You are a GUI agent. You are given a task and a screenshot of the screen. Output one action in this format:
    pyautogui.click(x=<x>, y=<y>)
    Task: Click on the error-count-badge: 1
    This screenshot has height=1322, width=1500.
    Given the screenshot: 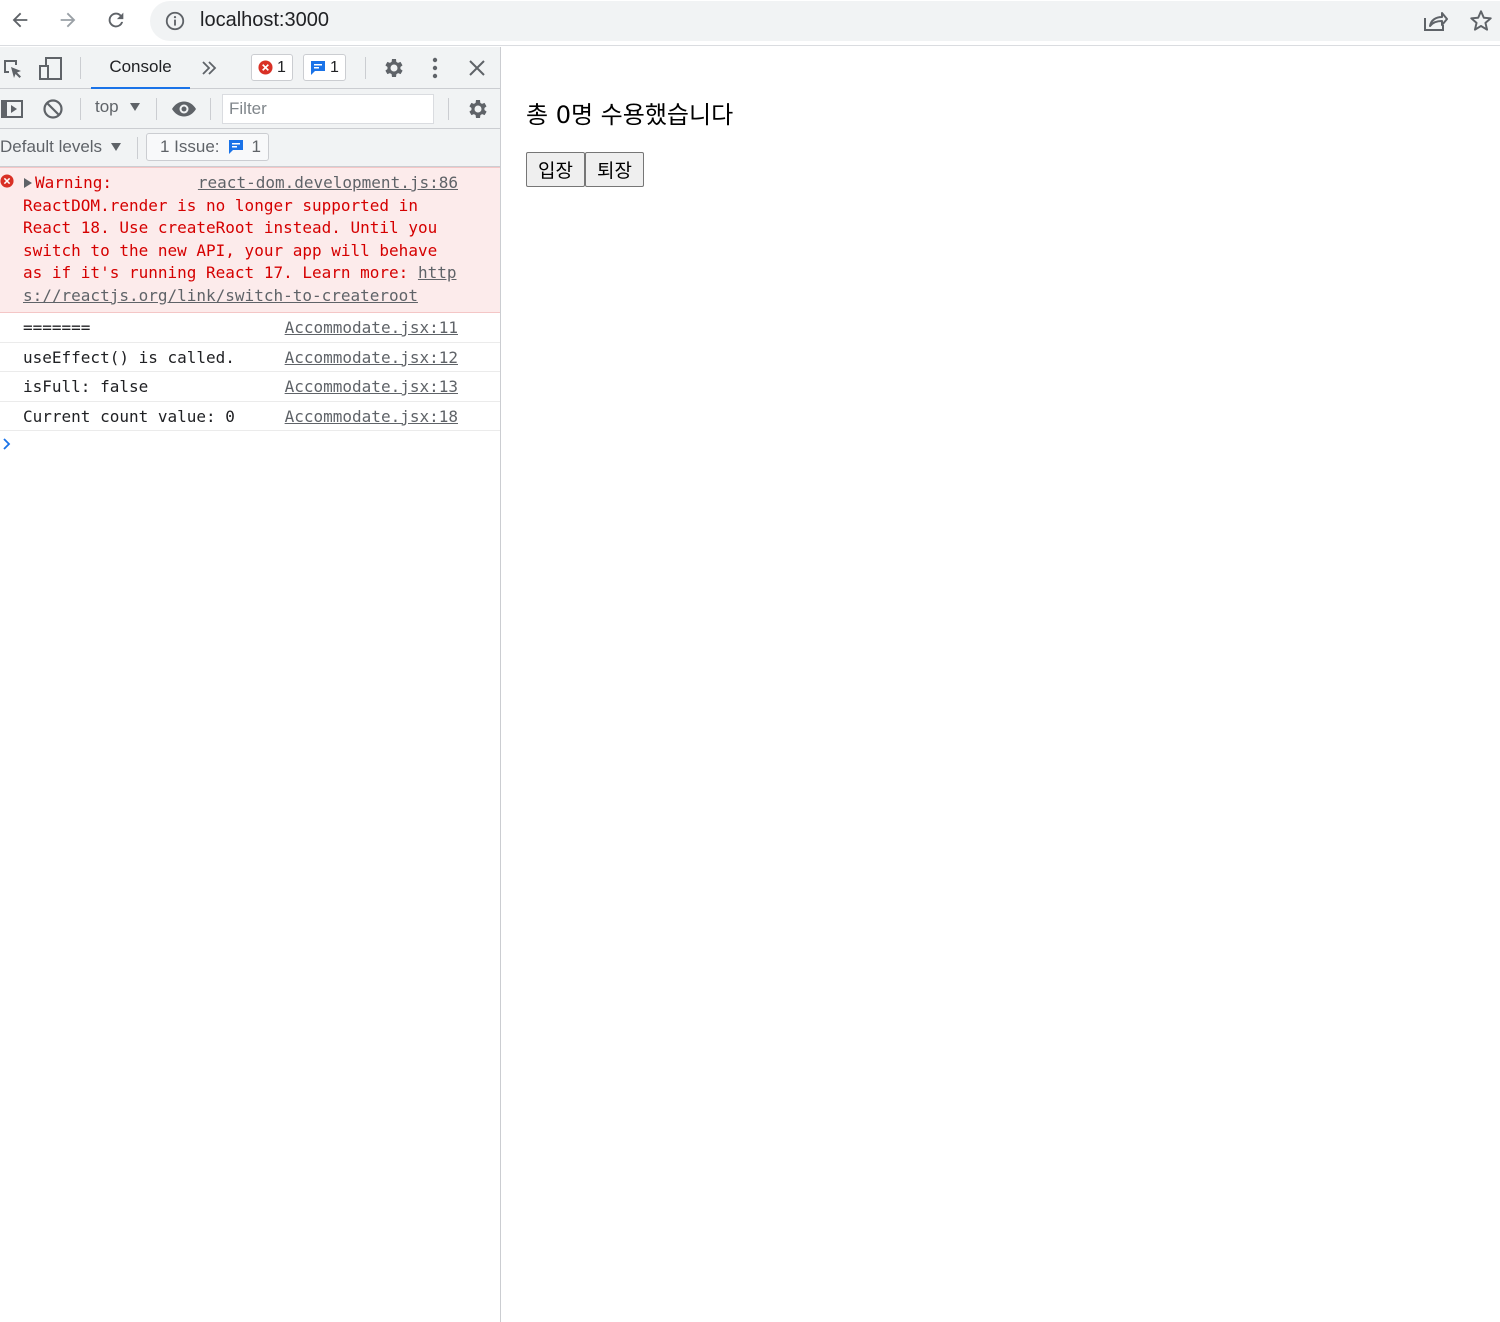 What is the action you would take?
    pyautogui.click(x=272, y=67)
    